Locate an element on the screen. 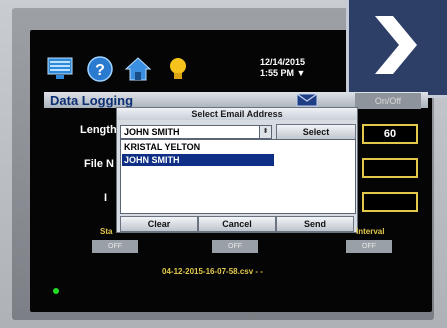 This screenshot has width=447, height=328. select-button: Select is located at coordinates (316, 132).